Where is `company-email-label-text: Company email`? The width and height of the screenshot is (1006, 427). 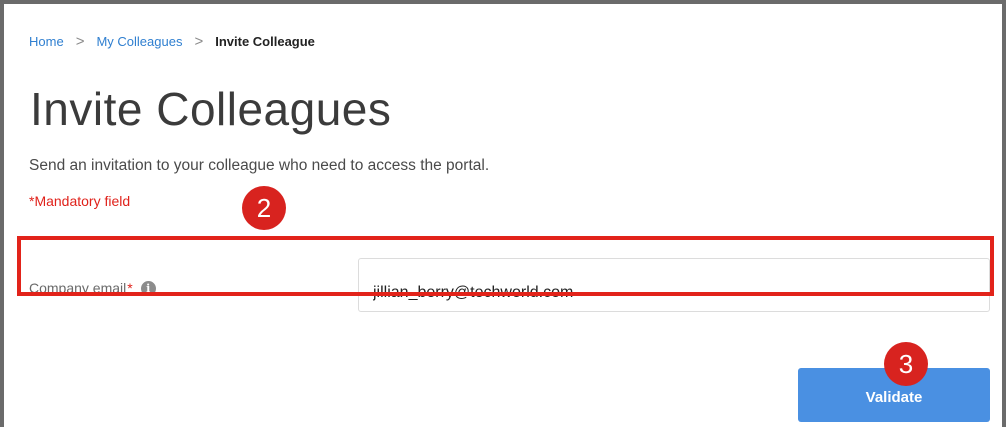
company-email-label-text: Company email is located at coordinates (78, 288).